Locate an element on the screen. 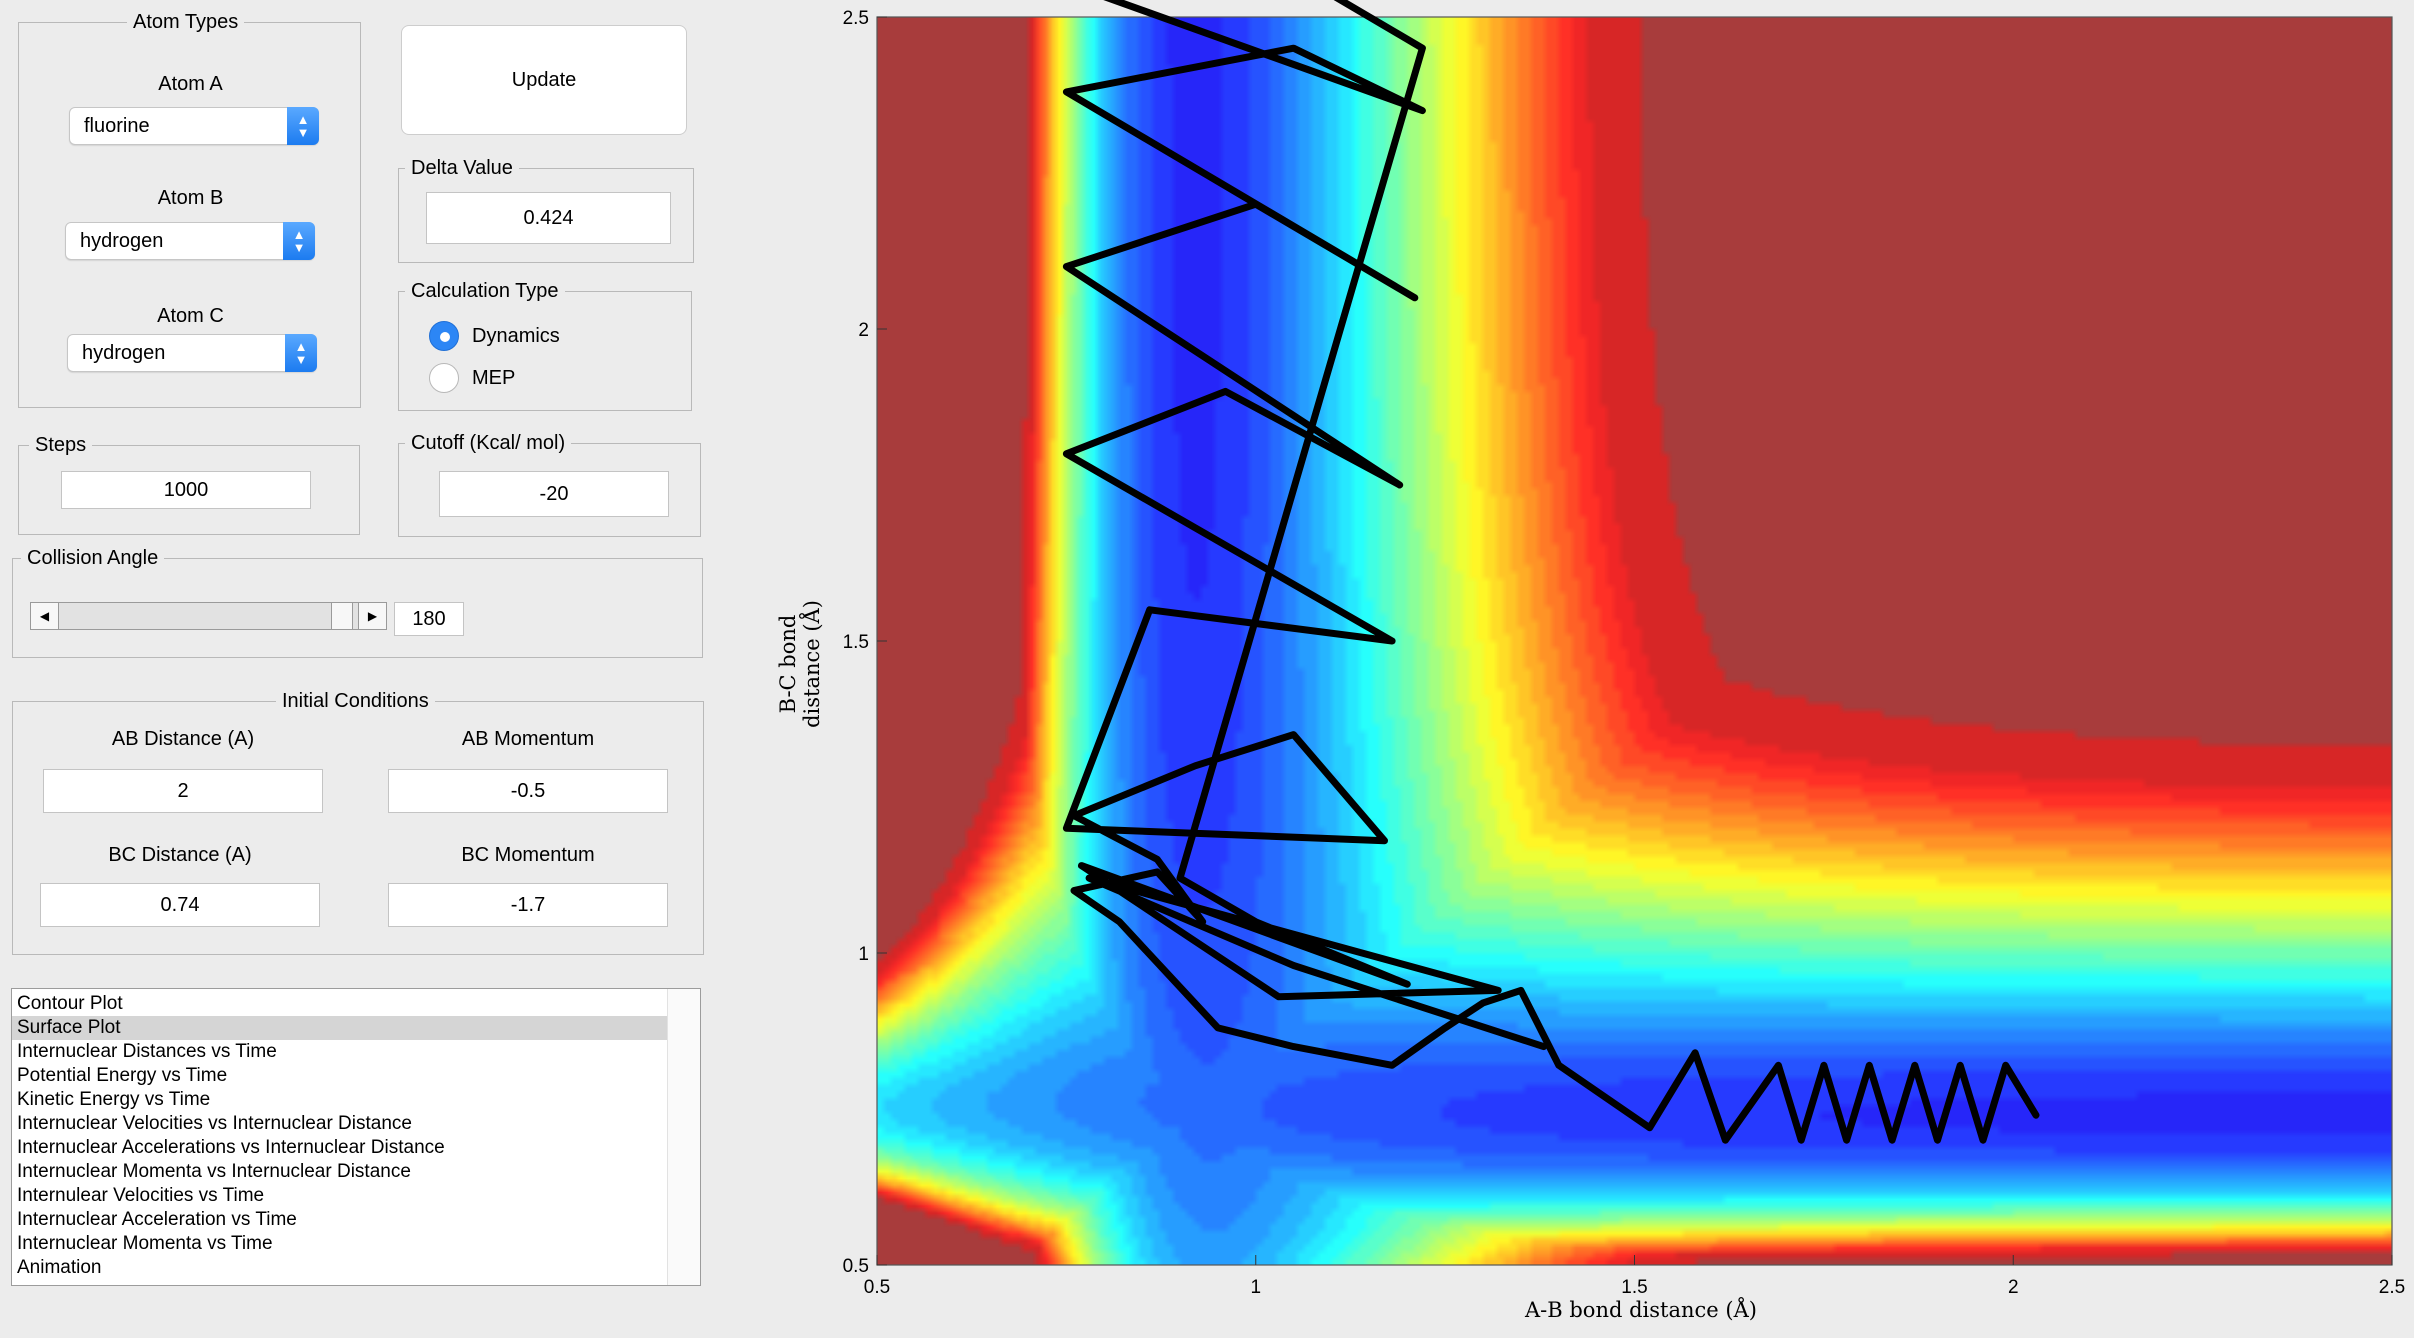 This screenshot has width=2414, height=1338. atom-c-select: hydrogen ▲ ▼ is located at coordinates (192, 353).